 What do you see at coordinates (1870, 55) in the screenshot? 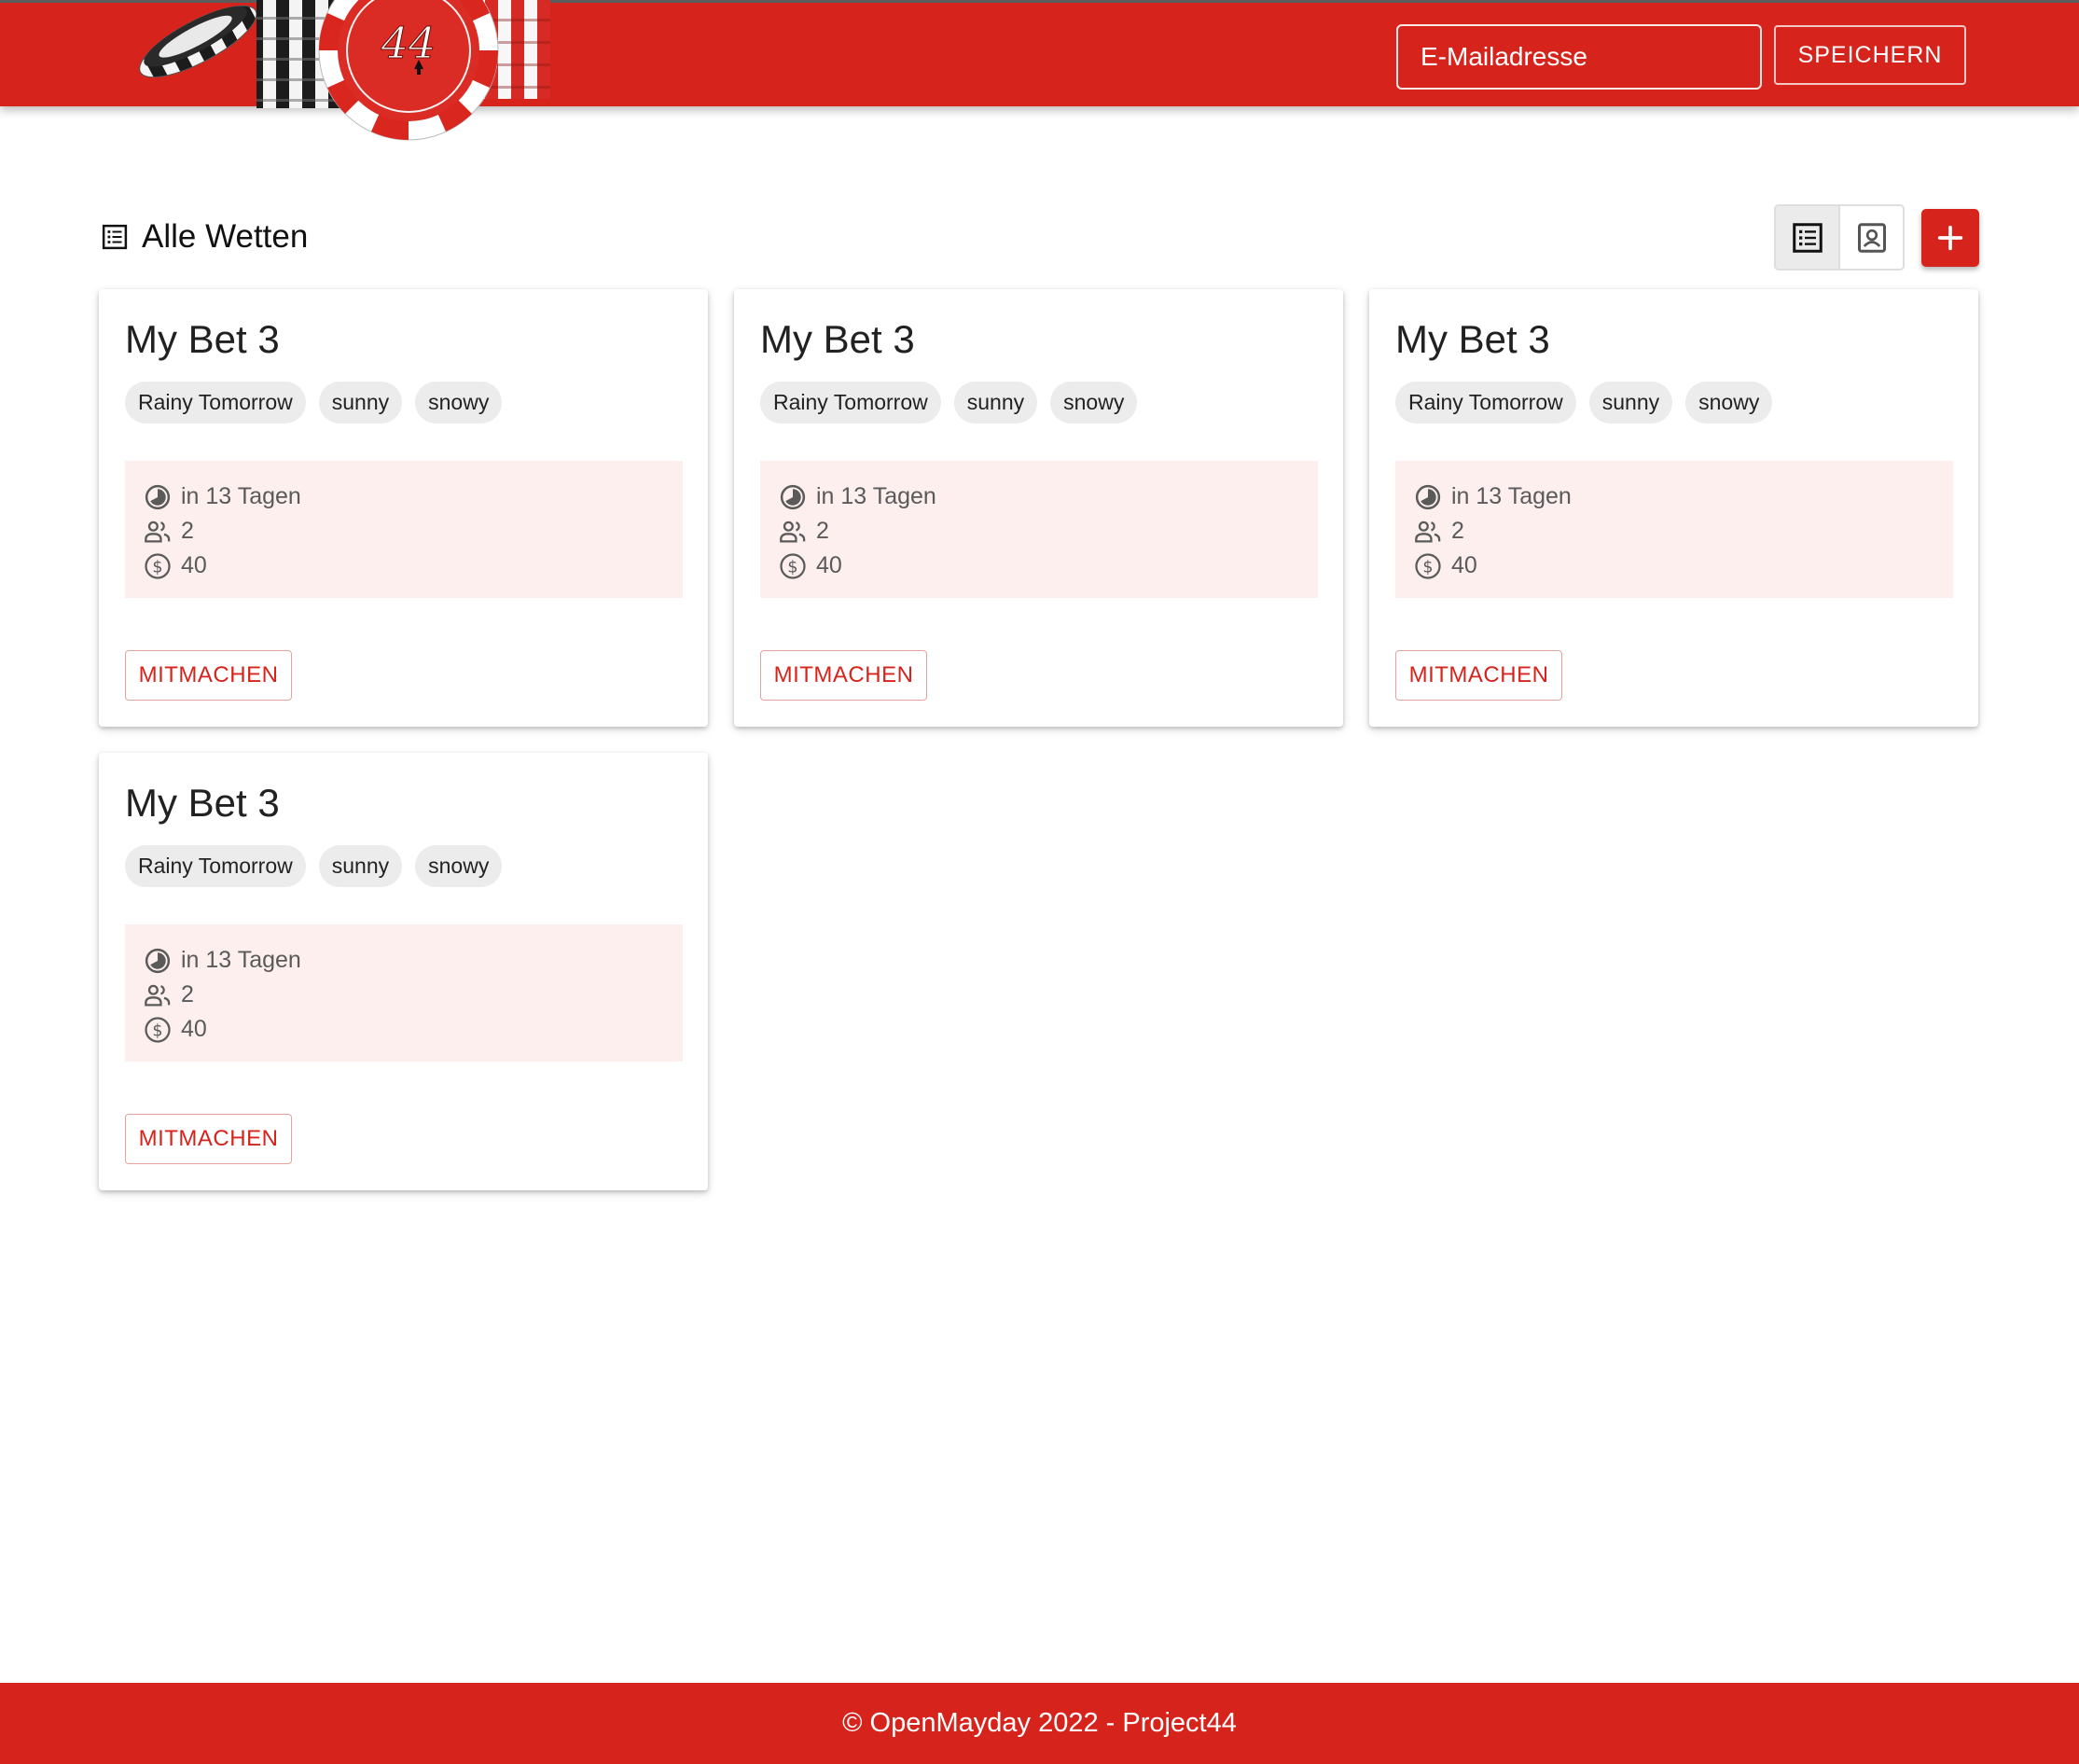
I see `save-button: SPEICHERN` at bounding box center [1870, 55].